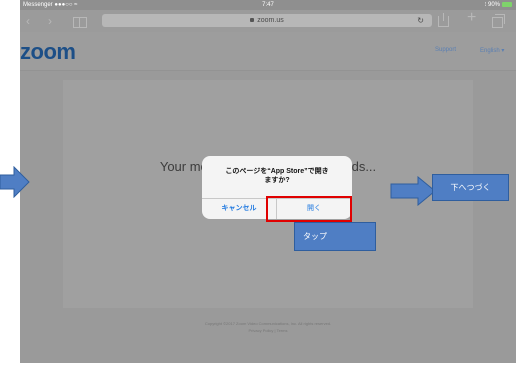  Describe the element at coordinates (498, 5) in the screenshot. I see `battery-status: ⁝ 90%` at that location.